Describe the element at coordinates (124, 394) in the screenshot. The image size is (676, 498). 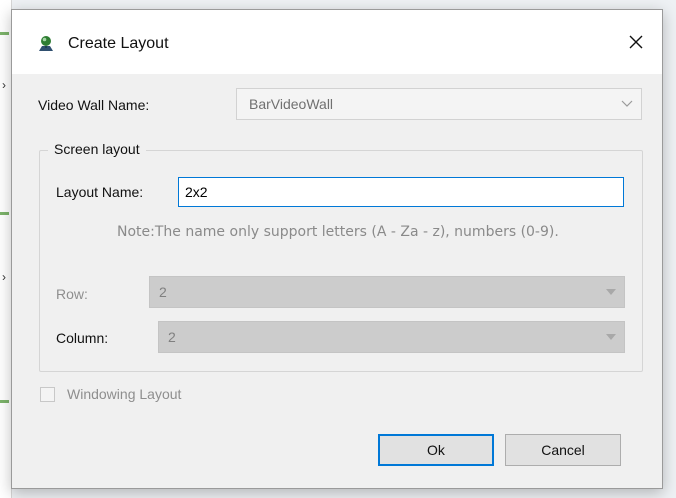
I see `windowing-layout-label: Windowing Layout` at that location.